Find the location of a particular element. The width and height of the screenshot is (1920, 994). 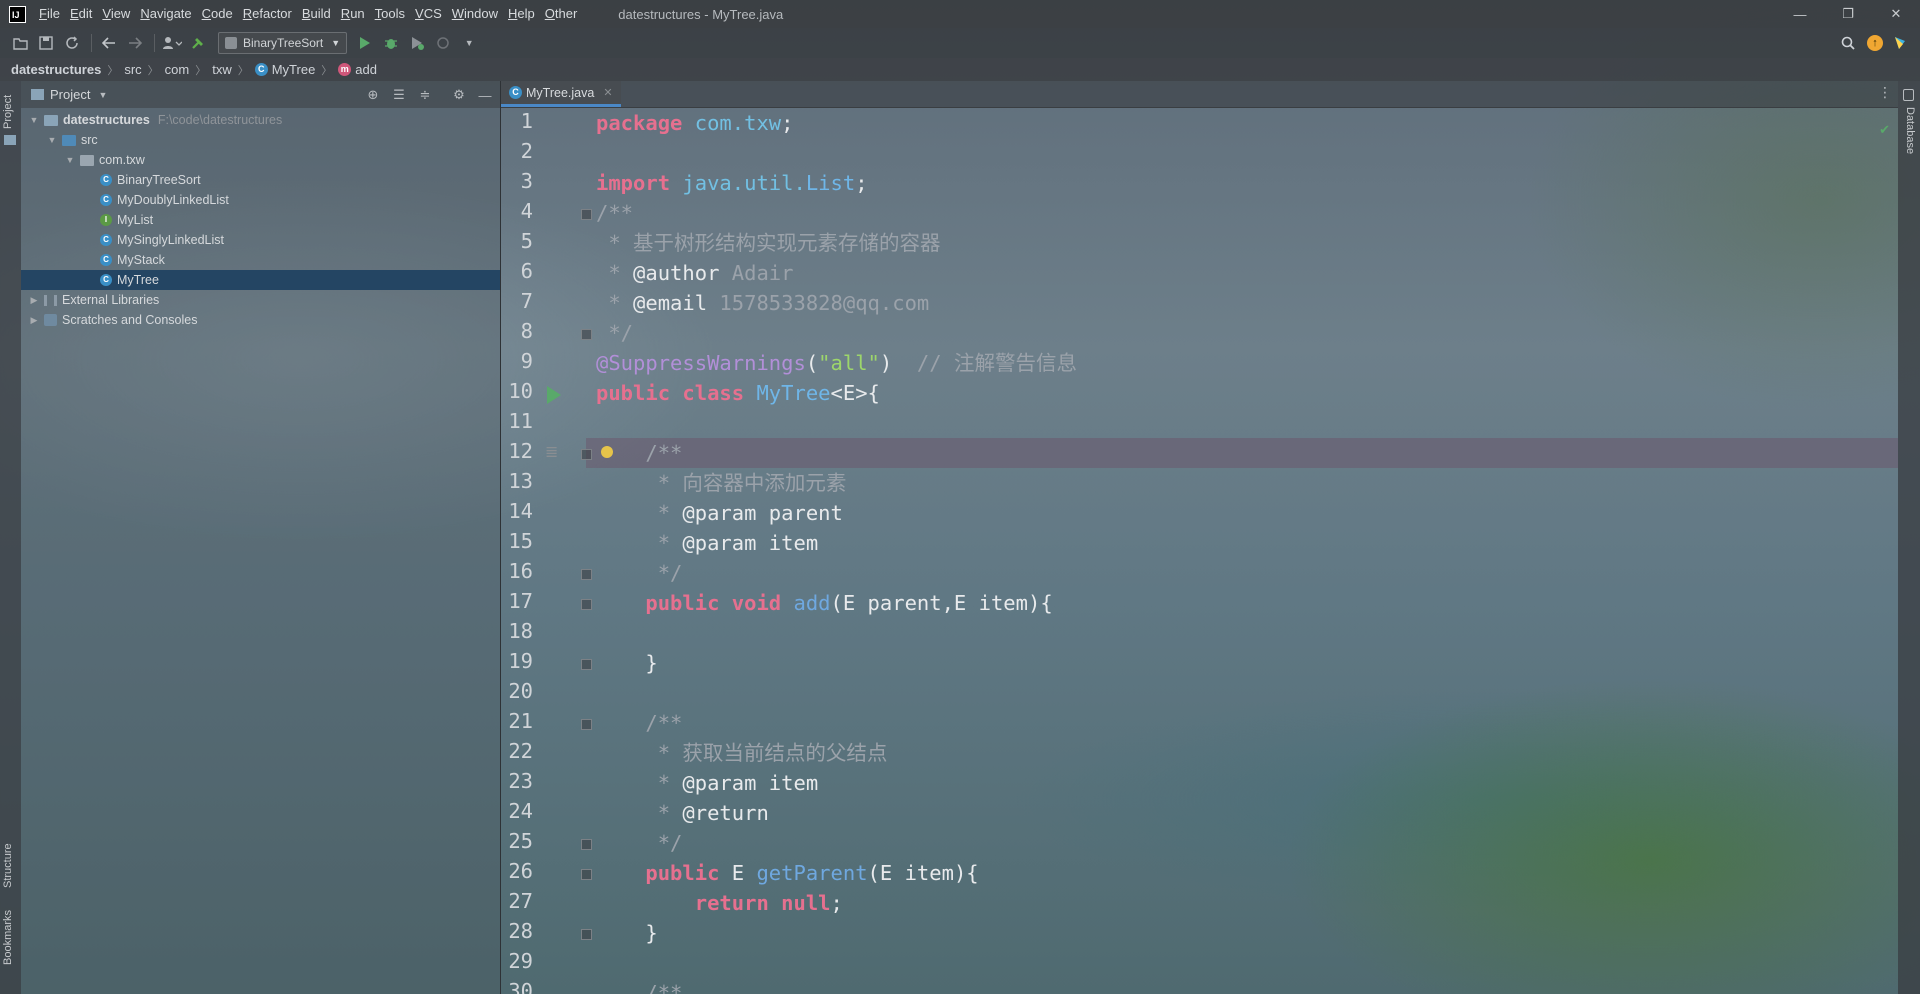

menu-window: Window is located at coordinates (475, 14).